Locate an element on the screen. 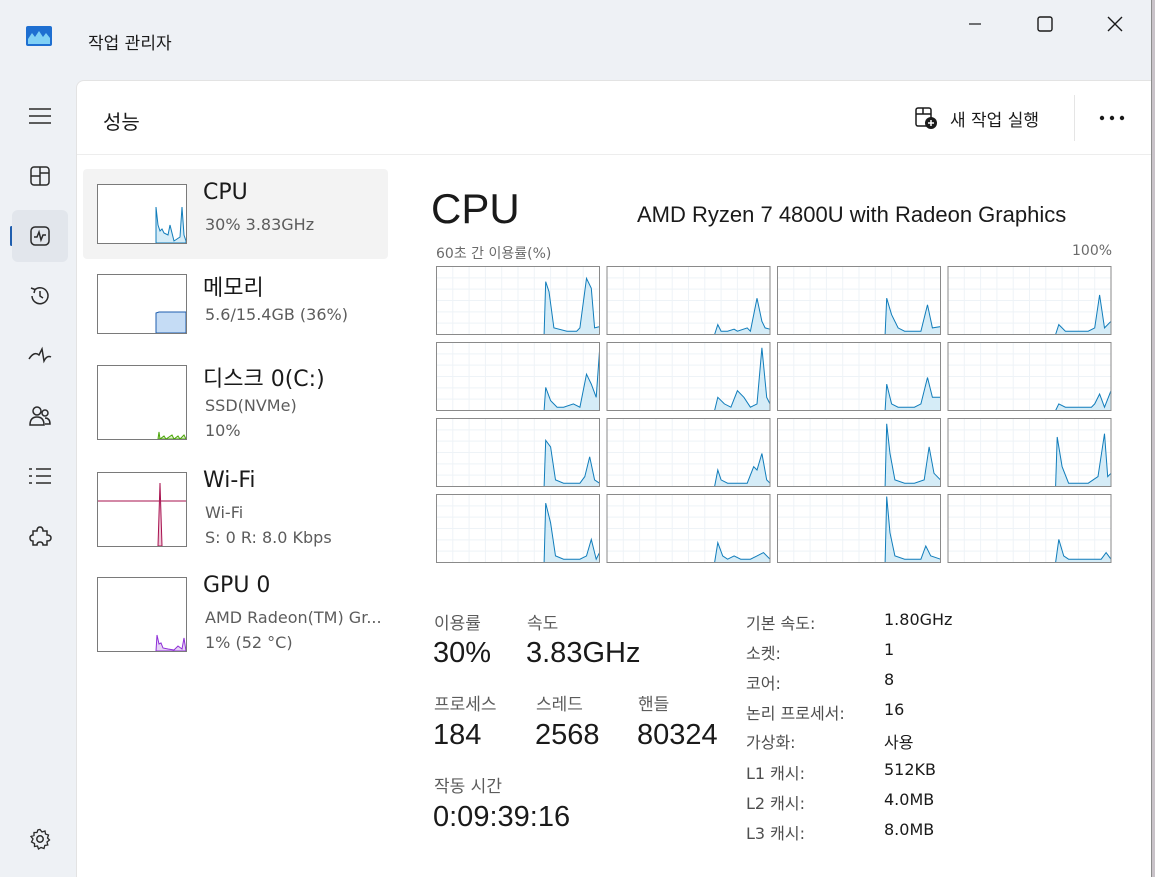 Image resolution: width=1155 pixels, height=877 pixels. run-new-task-button: 새 작업 실행 is located at coordinates (976, 118).